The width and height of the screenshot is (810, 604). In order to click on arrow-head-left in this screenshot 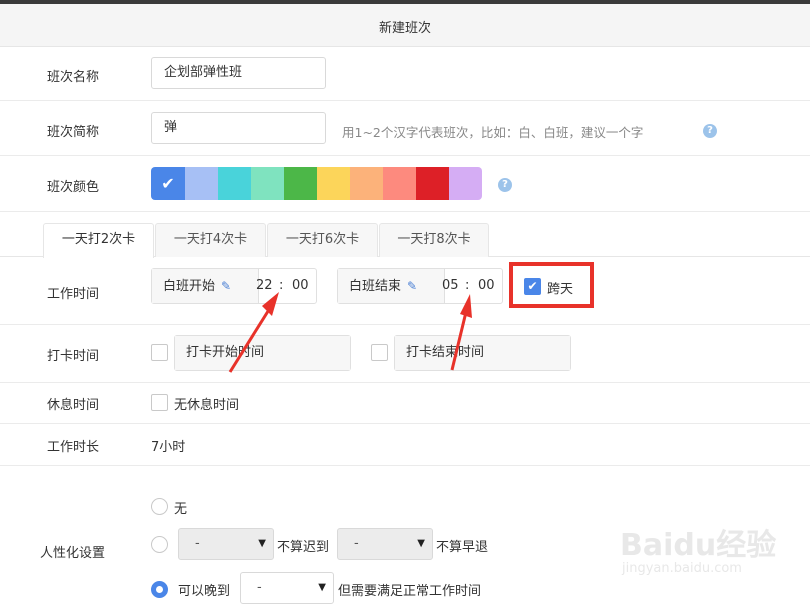, I will do `click(270, 304)`.